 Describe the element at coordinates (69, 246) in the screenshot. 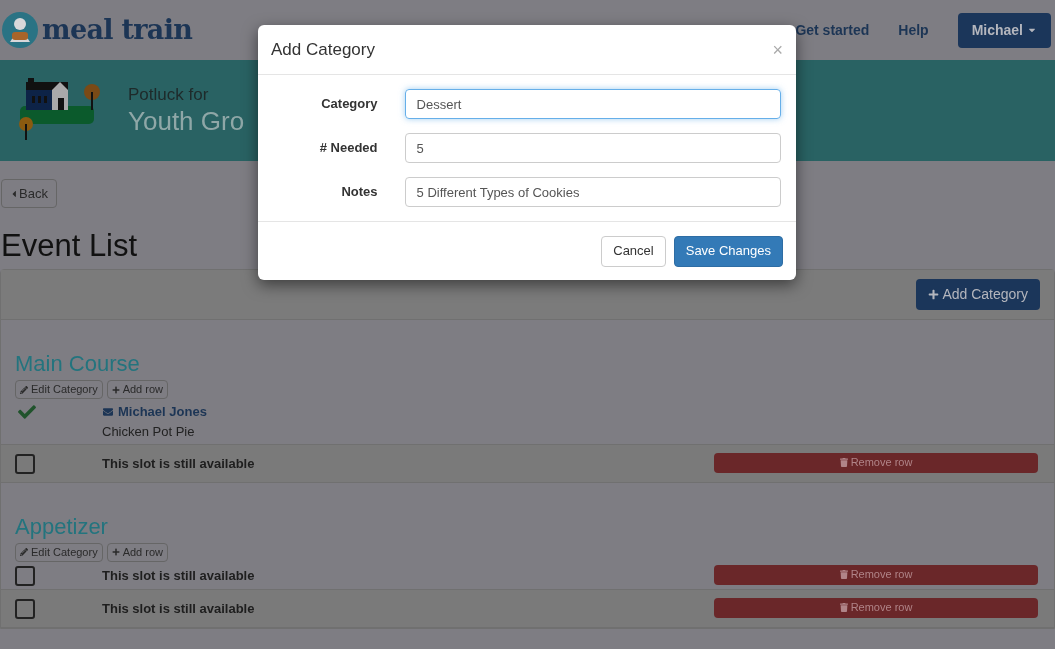

I see `page-heading: Event List` at that location.